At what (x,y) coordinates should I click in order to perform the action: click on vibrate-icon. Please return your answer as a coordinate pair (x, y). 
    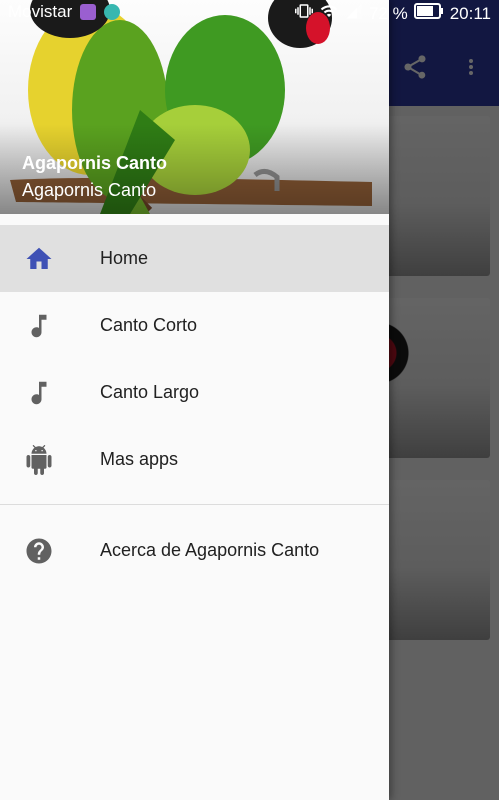
    Looking at the image, I should click on (303, 13).